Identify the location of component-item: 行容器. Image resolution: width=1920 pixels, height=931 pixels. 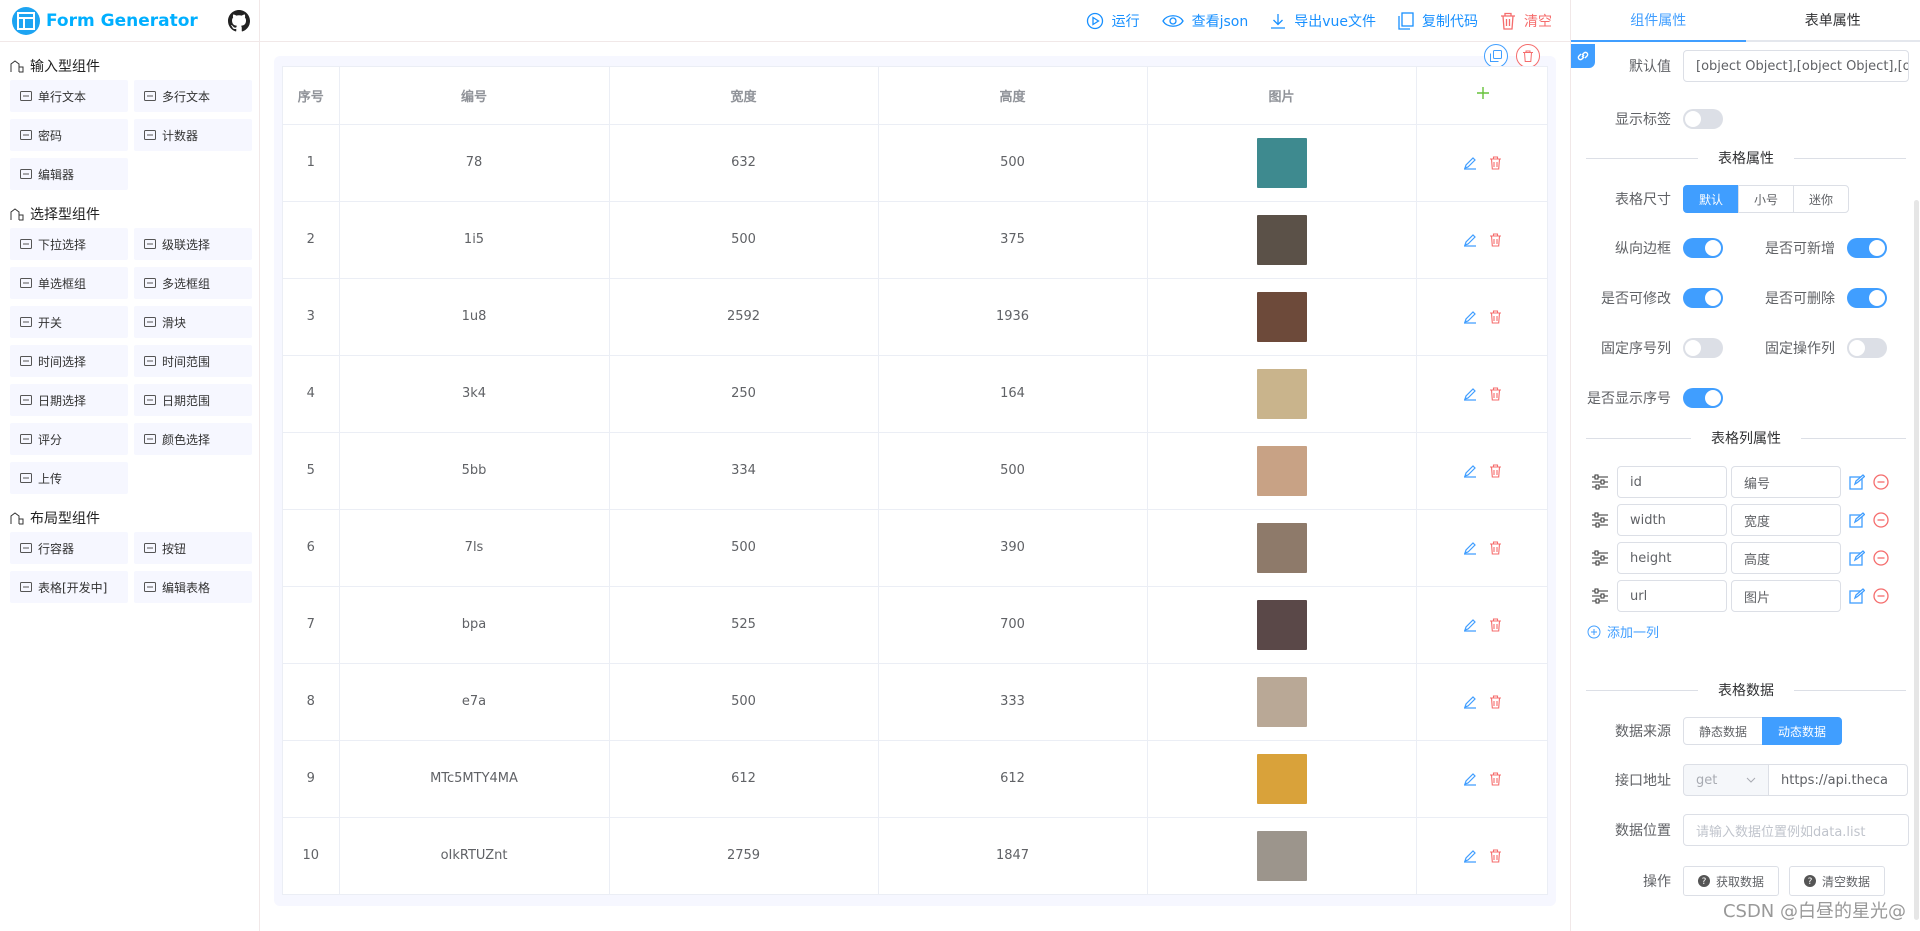
(69, 548).